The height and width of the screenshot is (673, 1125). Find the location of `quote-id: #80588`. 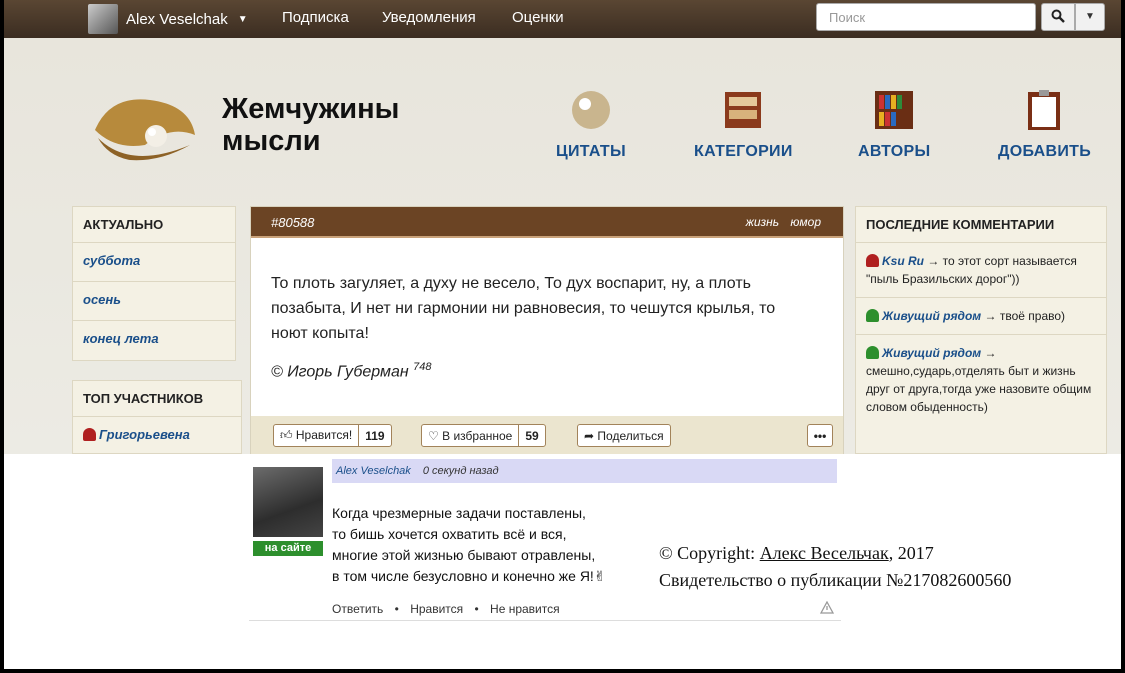

quote-id: #80588 is located at coordinates (292, 222).